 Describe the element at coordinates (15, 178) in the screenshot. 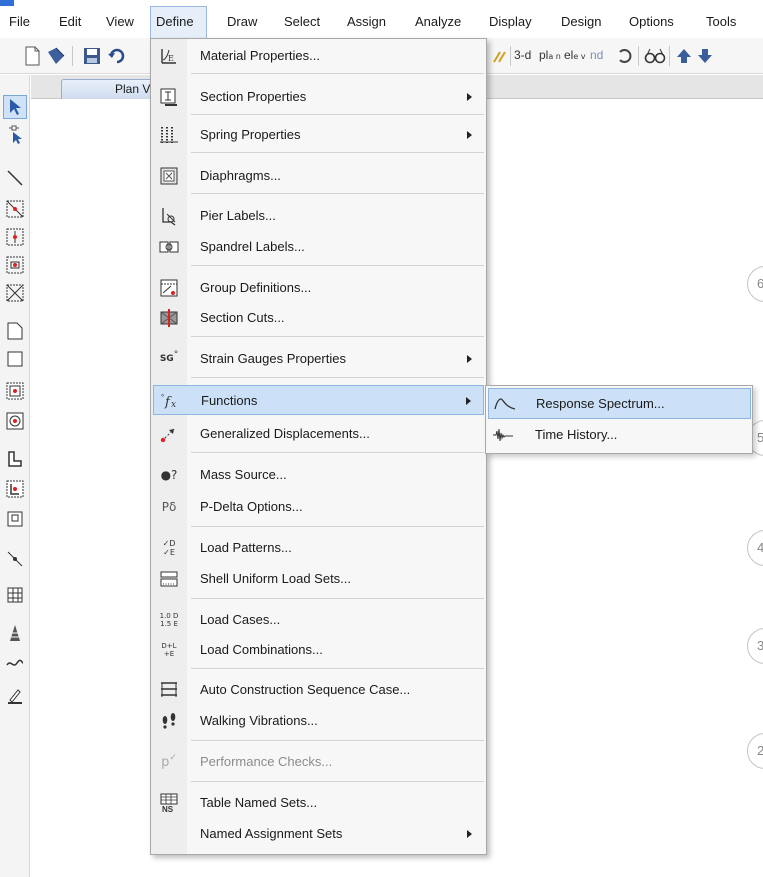

I see `draw-line-icon` at that location.